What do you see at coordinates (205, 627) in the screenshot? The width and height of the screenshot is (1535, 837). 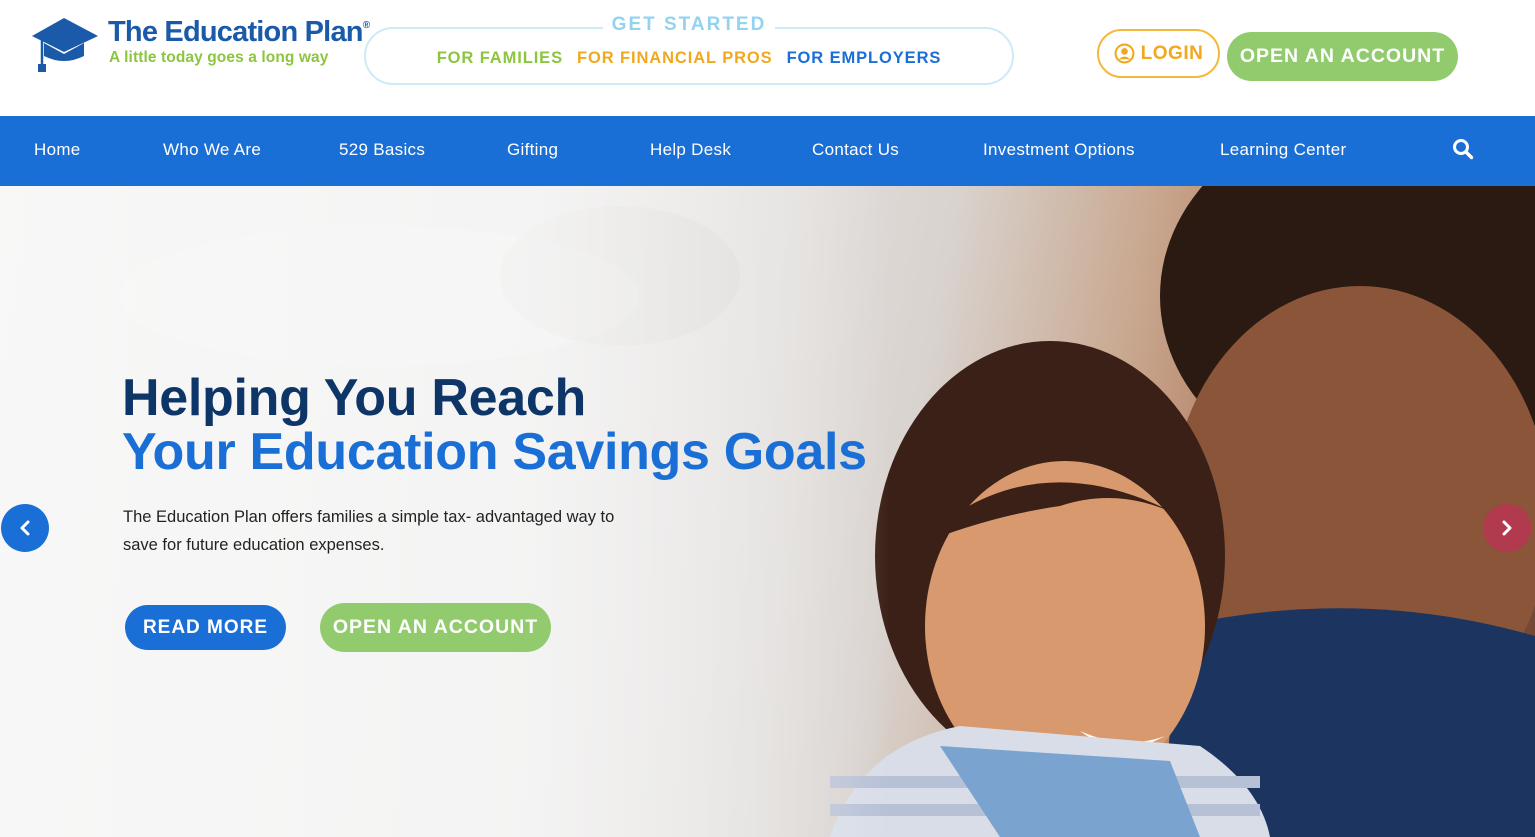 I see `read-more-button: READ MORE` at bounding box center [205, 627].